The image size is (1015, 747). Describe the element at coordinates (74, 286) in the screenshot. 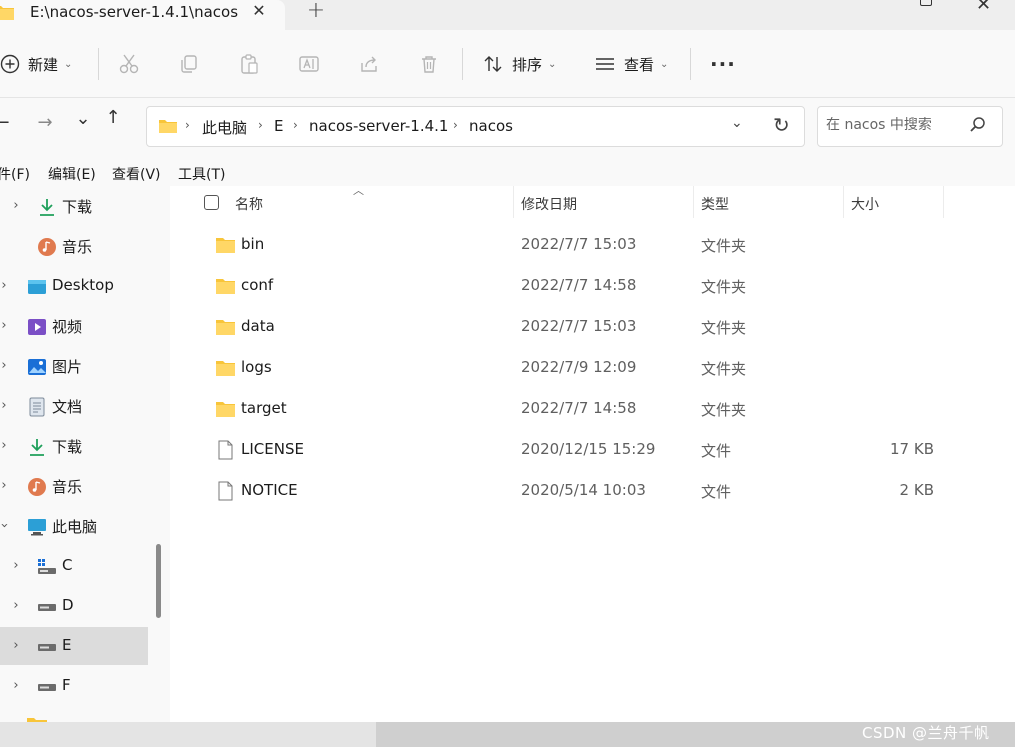

I see `sidebar-item-desktop: › Desktop` at that location.